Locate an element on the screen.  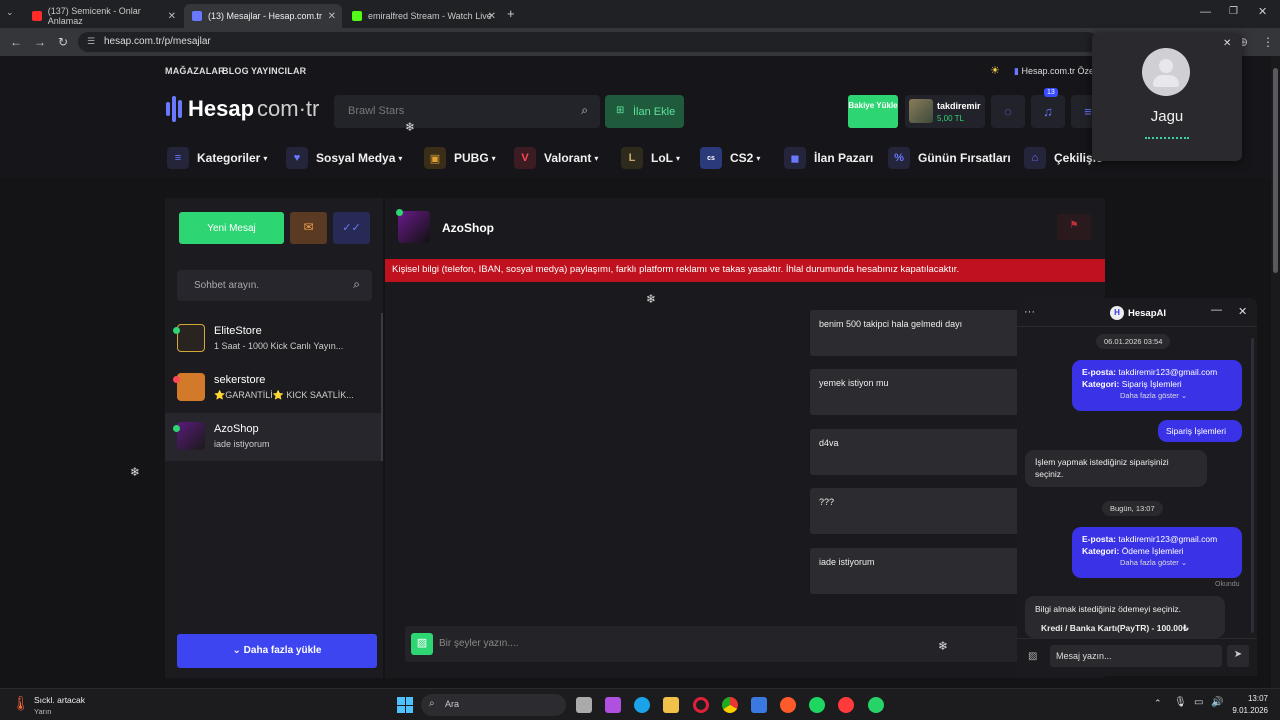
spotify-icon is located at coordinates (817, 705).